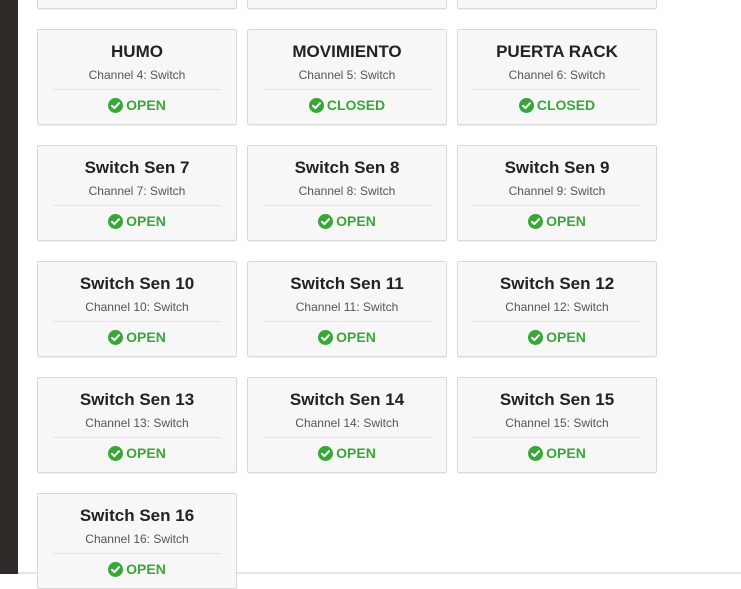 Image resolution: width=741 pixels, height=589 pixels. Describe the element at coordinates (347, 167) in the screenshot. I see `sensor-title: Switch Sen 8` at that location.